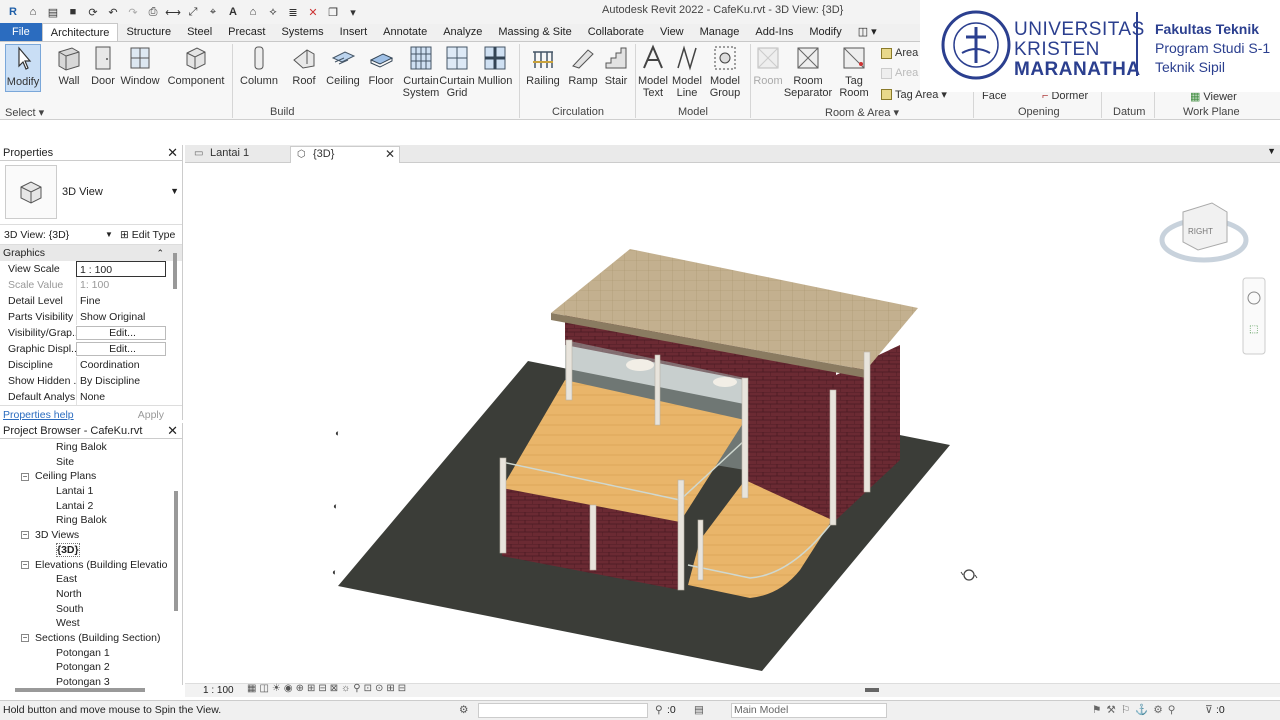  What do you see at coordinates (73, 12) in the screenshot?
I see `save-icon: ■` at bounding box center [73, 12].